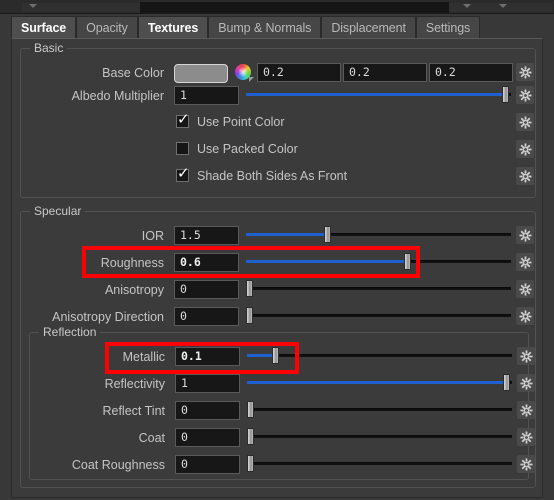 The image size is (554, 500). What do you see at coordinates (206, 316) in the screenshot?
I see `anisotropy-direction-field: 0` at bounding box center [206, 316].